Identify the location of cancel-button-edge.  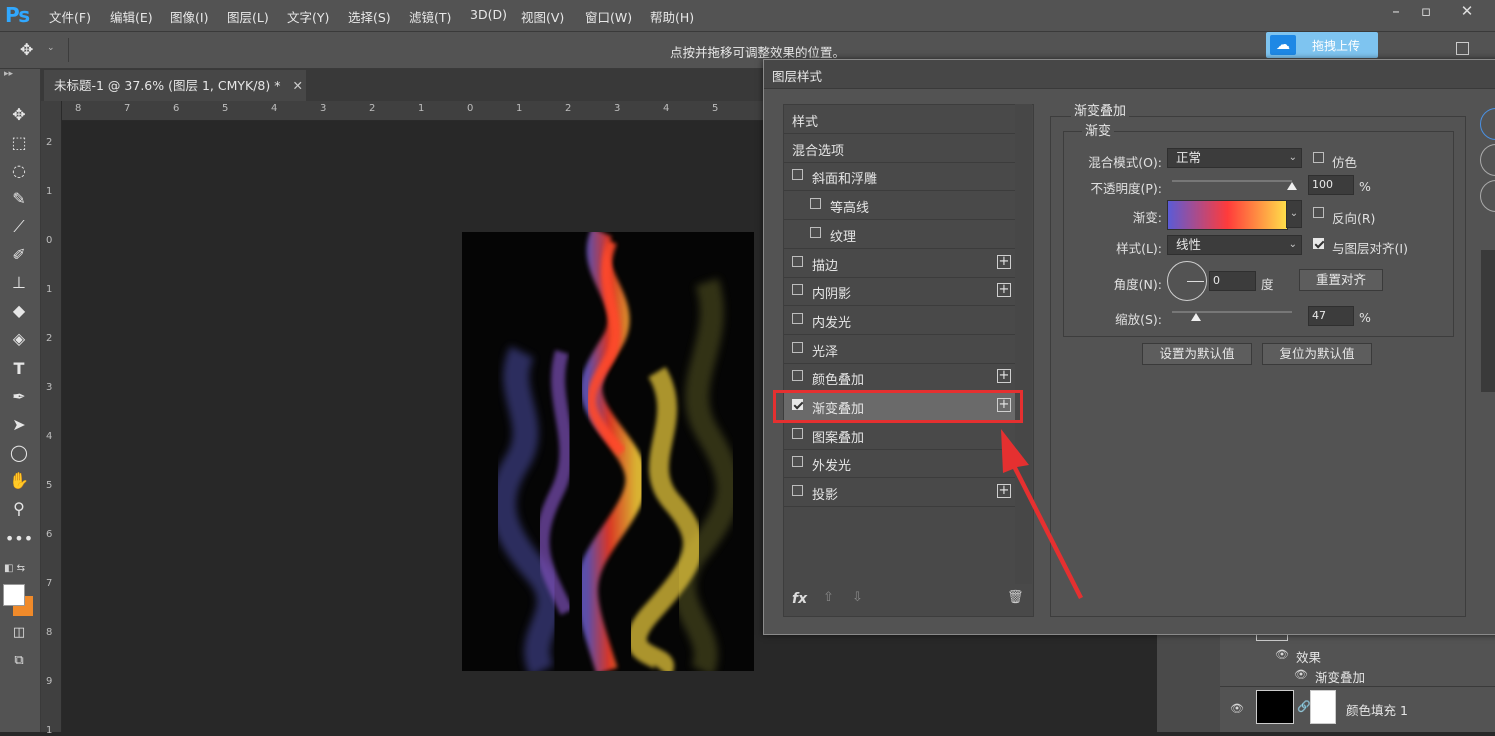
(1487, 160).